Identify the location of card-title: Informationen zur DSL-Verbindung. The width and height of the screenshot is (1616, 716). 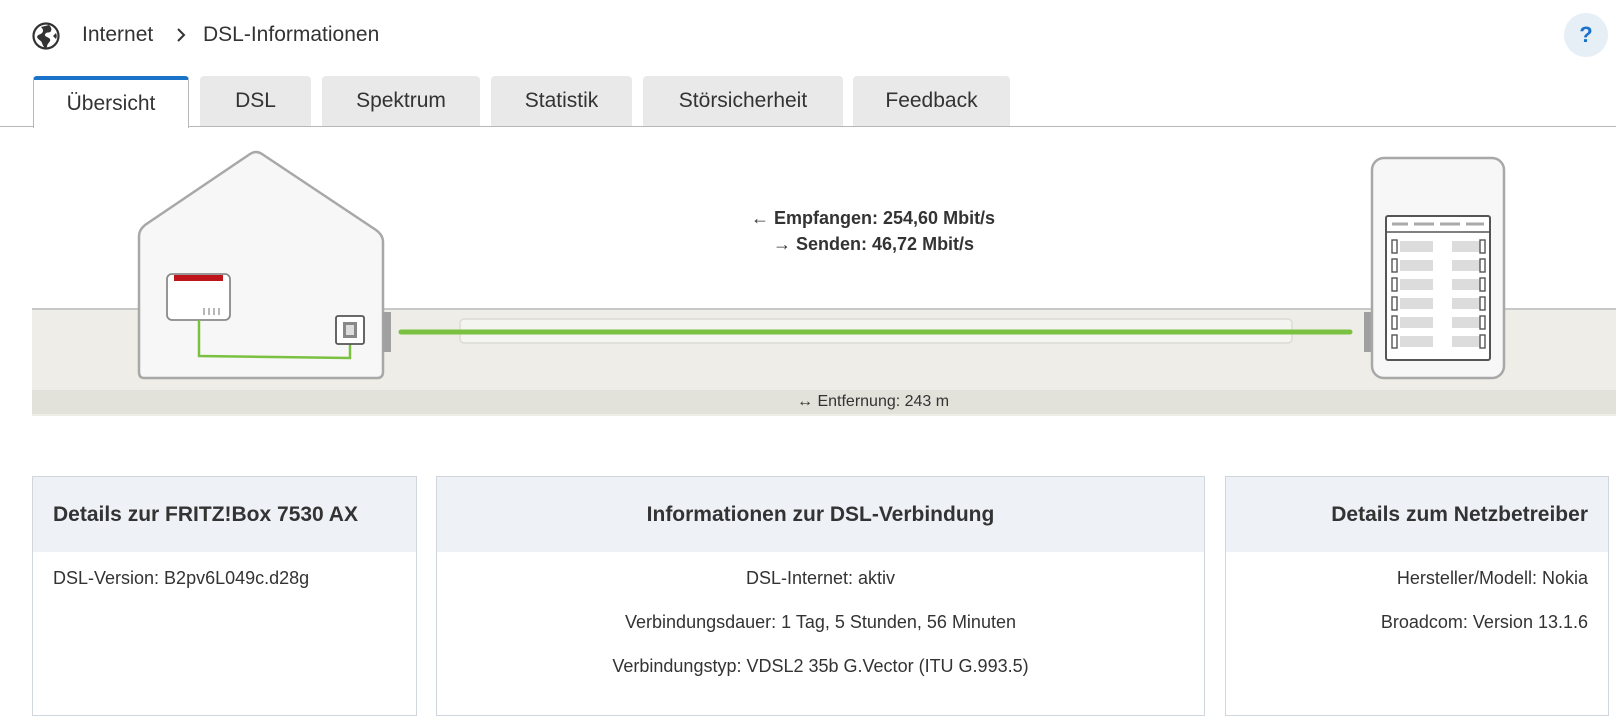
(820, 514).